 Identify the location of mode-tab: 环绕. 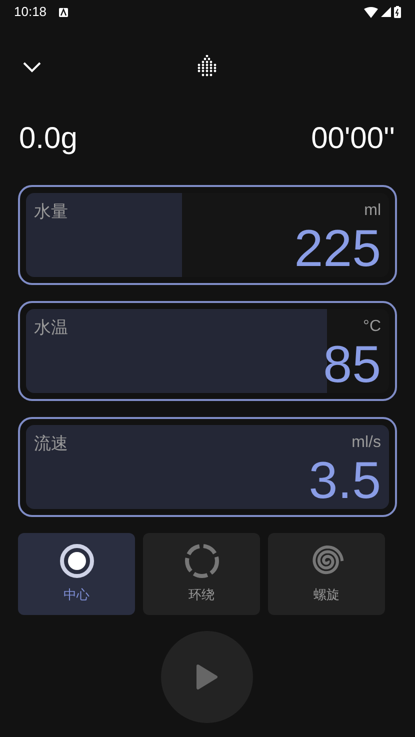
(201, 574).